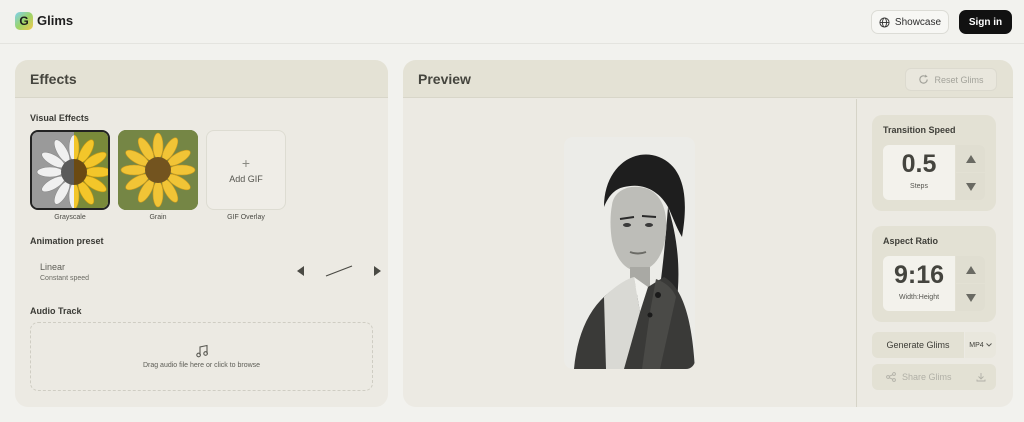 Image resolution: width=1024 pixels, height=422 pixels. Describe the element at coordinates (891, 377) in the screenshot. I see `share-icon` at that location.